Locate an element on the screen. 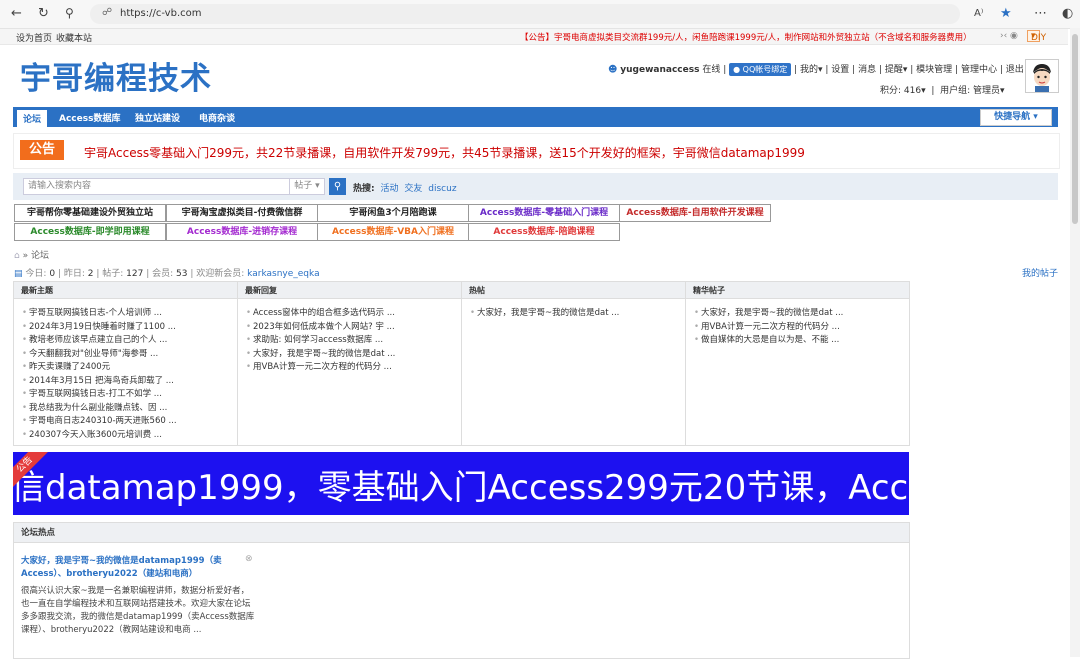  more-icon: ⋯ is located at coordinates (1040, 13).